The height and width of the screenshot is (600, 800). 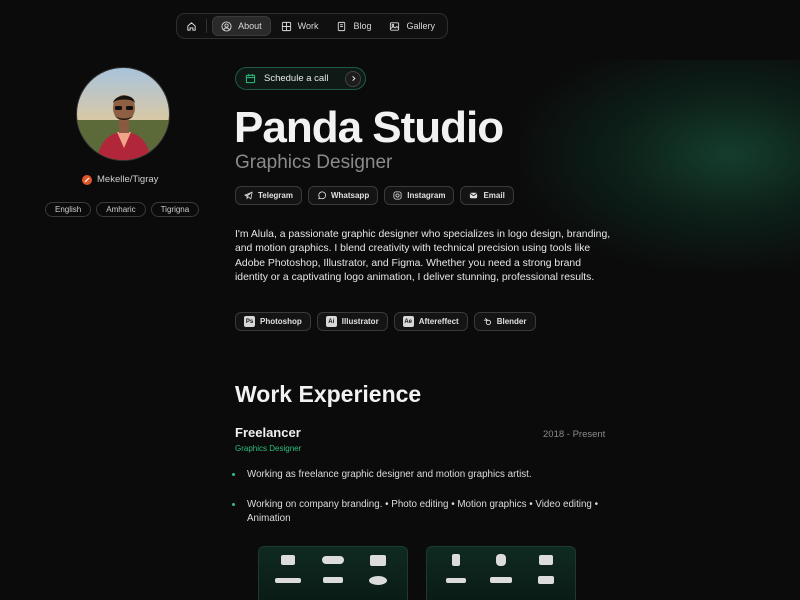 What do you see at coordinates (249, 321) in the screenshot?
I see `photoshop-icon: Ps` at bounding box center [249, 321].